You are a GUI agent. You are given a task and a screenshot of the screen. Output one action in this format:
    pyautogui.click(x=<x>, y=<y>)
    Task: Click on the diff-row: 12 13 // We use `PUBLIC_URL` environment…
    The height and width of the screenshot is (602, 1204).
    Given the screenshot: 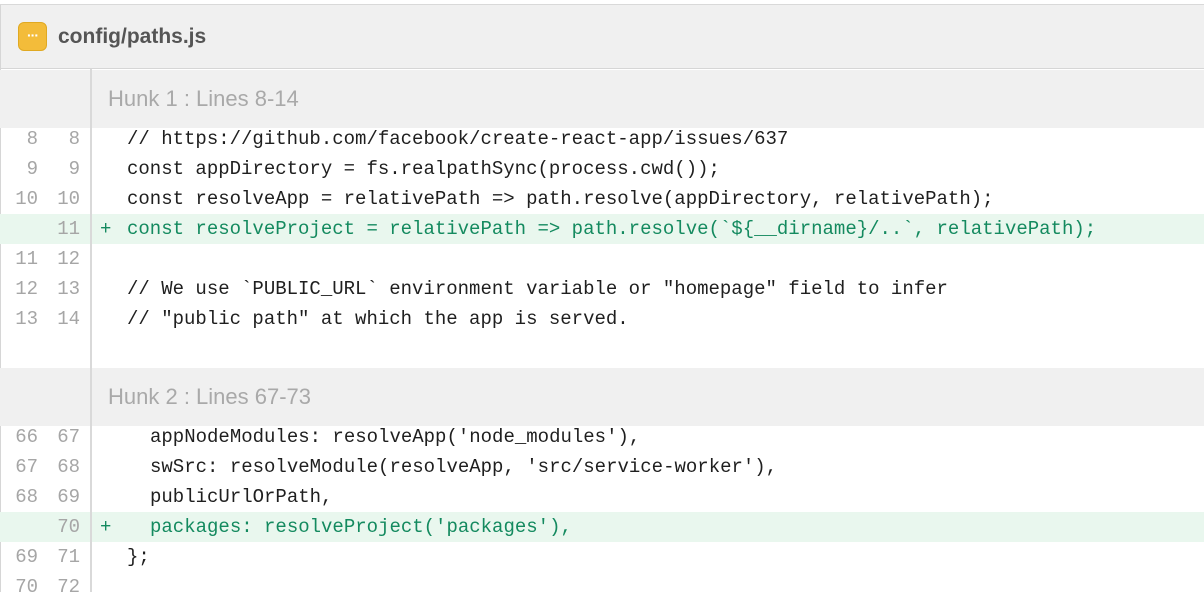 What is the action you would take?
    pyautogui.click(x=602, y=289)
    